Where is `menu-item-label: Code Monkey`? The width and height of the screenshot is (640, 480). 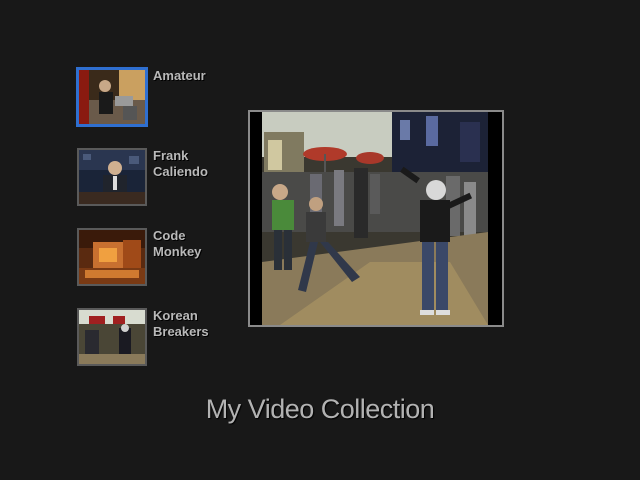 menu-item-label: Code Monkey is located at coordinates (177, 243).